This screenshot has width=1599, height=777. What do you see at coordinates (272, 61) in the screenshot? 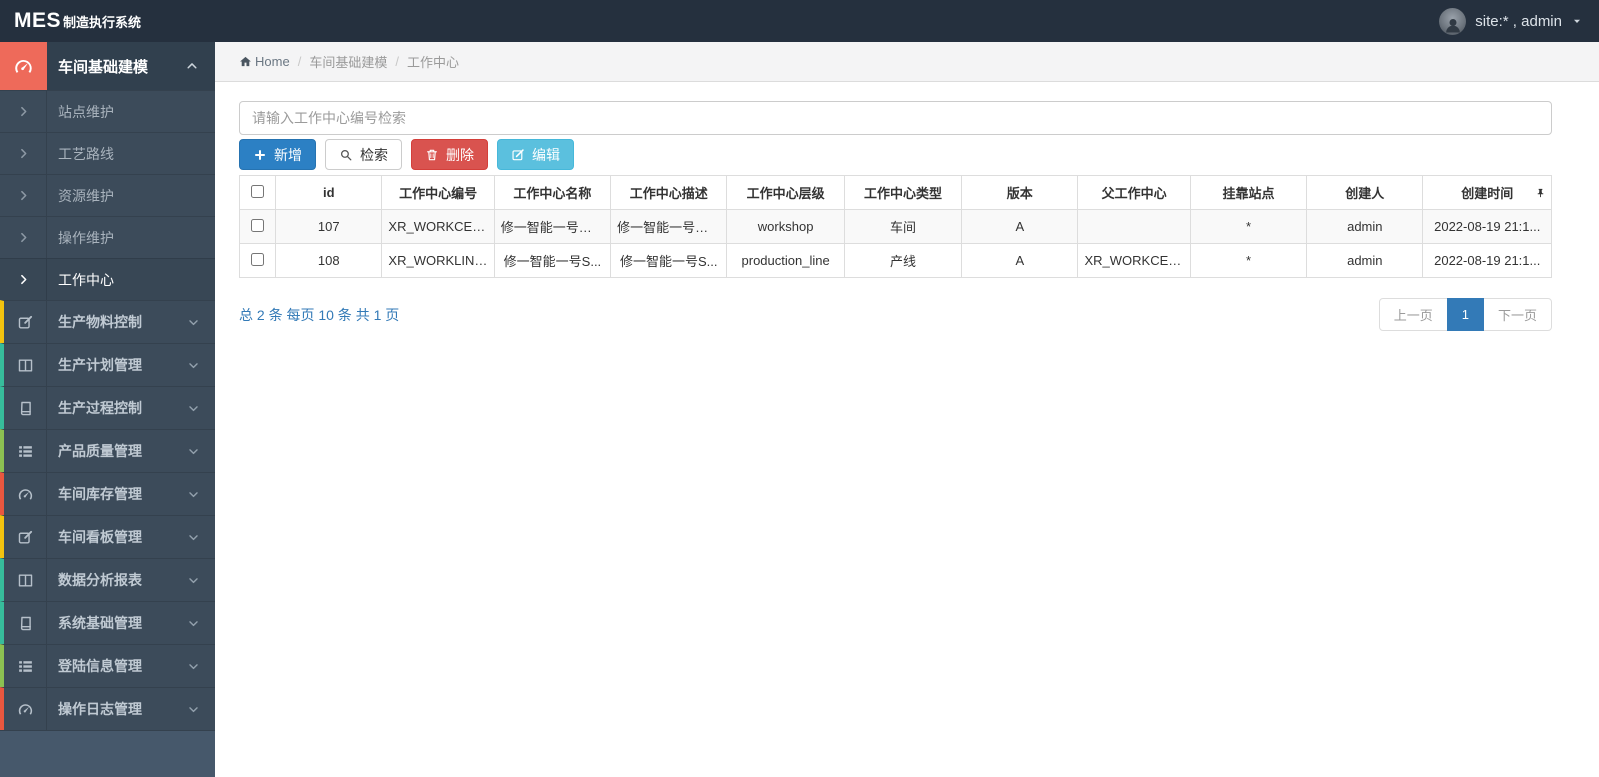
I see `breadcrumb-home-label: Home` at bounding box center [272, 61].